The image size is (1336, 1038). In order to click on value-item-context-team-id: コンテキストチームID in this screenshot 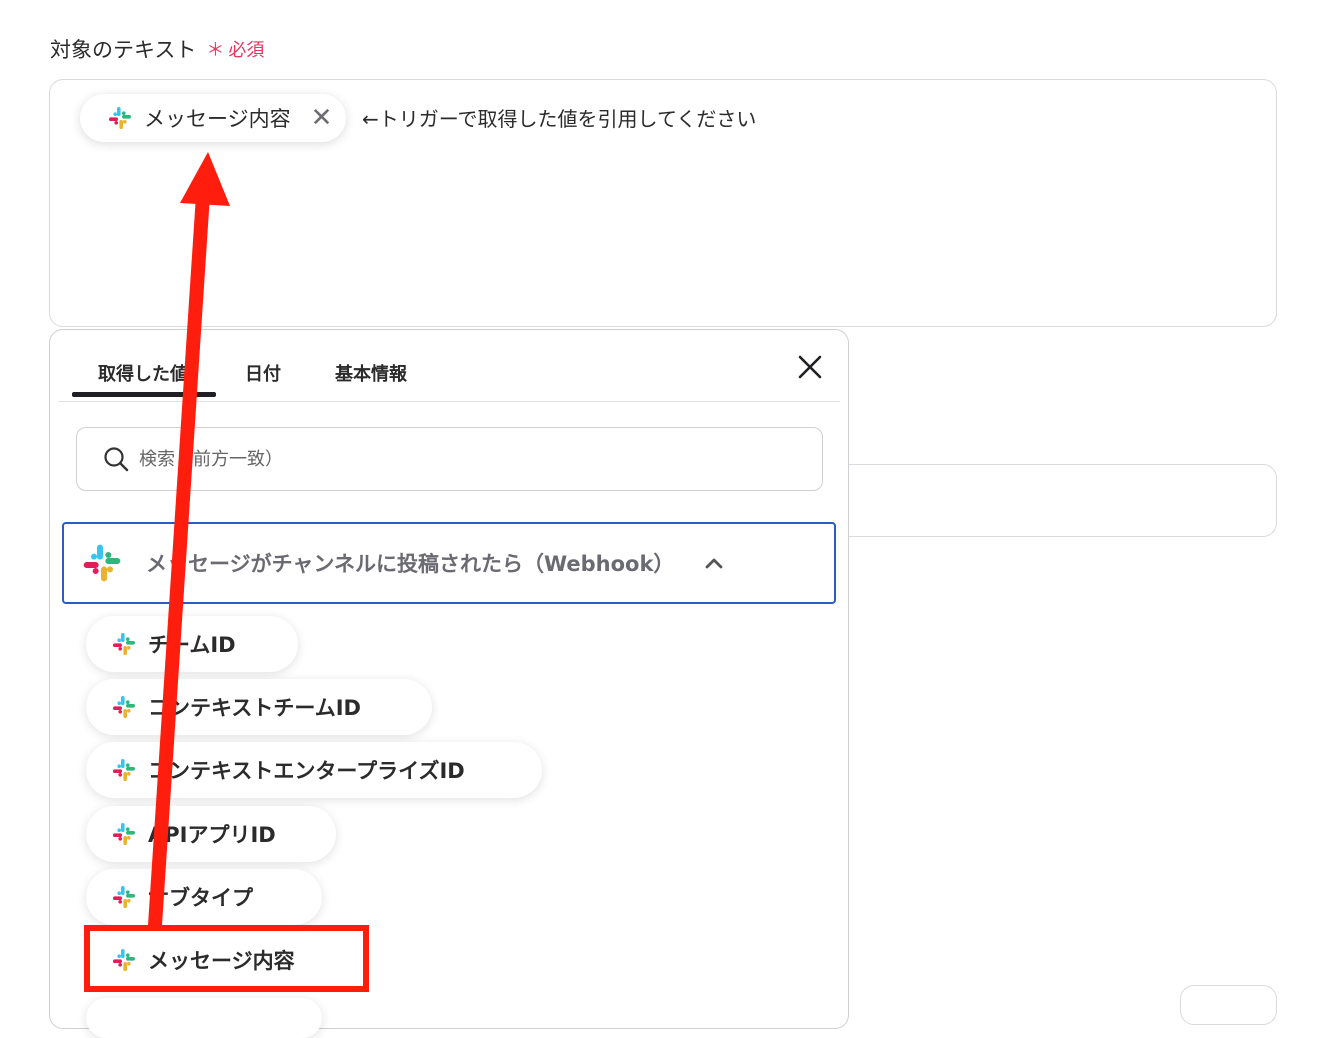, I will do `click(259, 707)`.